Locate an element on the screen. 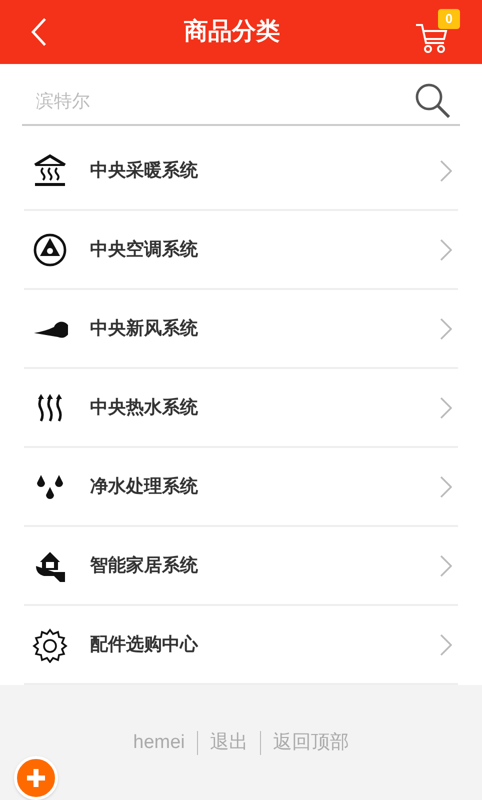 This screenshot has width=482, height=800. category-item: 中央热水系统 is located at coordinates (241, 408).